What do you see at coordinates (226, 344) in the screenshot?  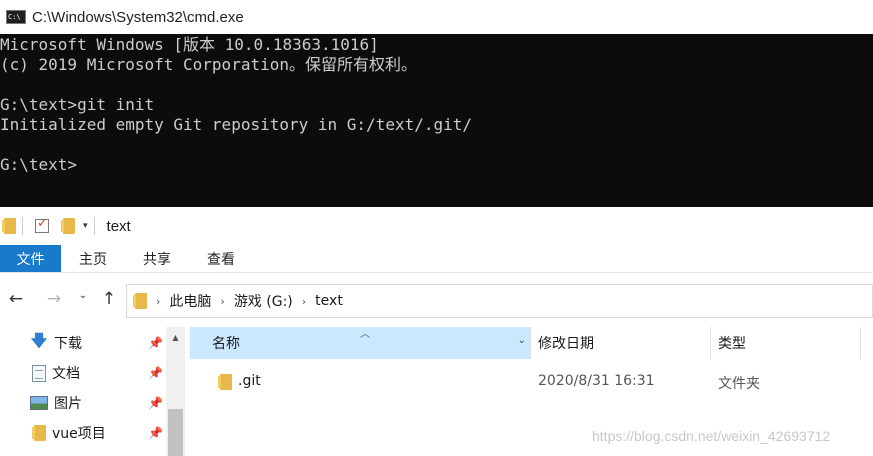 I see `column-header-label: 名称` at bounding box center [226, 344].